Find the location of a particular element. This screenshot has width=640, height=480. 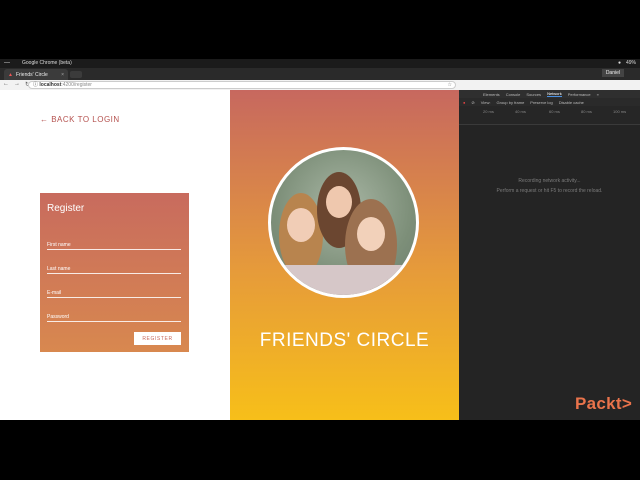

timeline-tick: 100 ms is located at coordinates (620, 111).